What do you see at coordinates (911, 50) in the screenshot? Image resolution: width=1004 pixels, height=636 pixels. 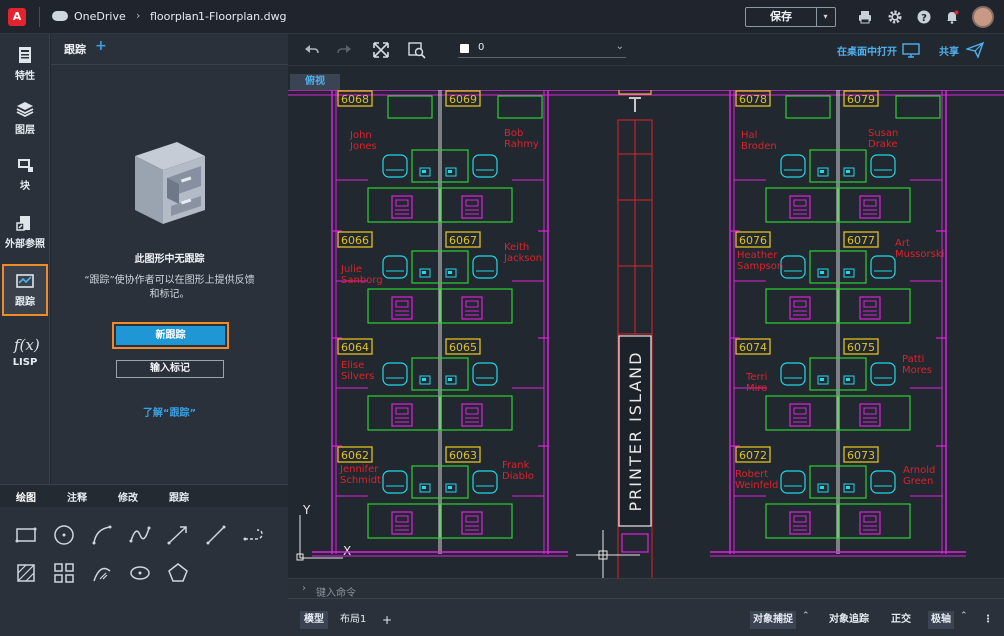 I see `desktop-monitor-icon` at bounding box center [911, 50].